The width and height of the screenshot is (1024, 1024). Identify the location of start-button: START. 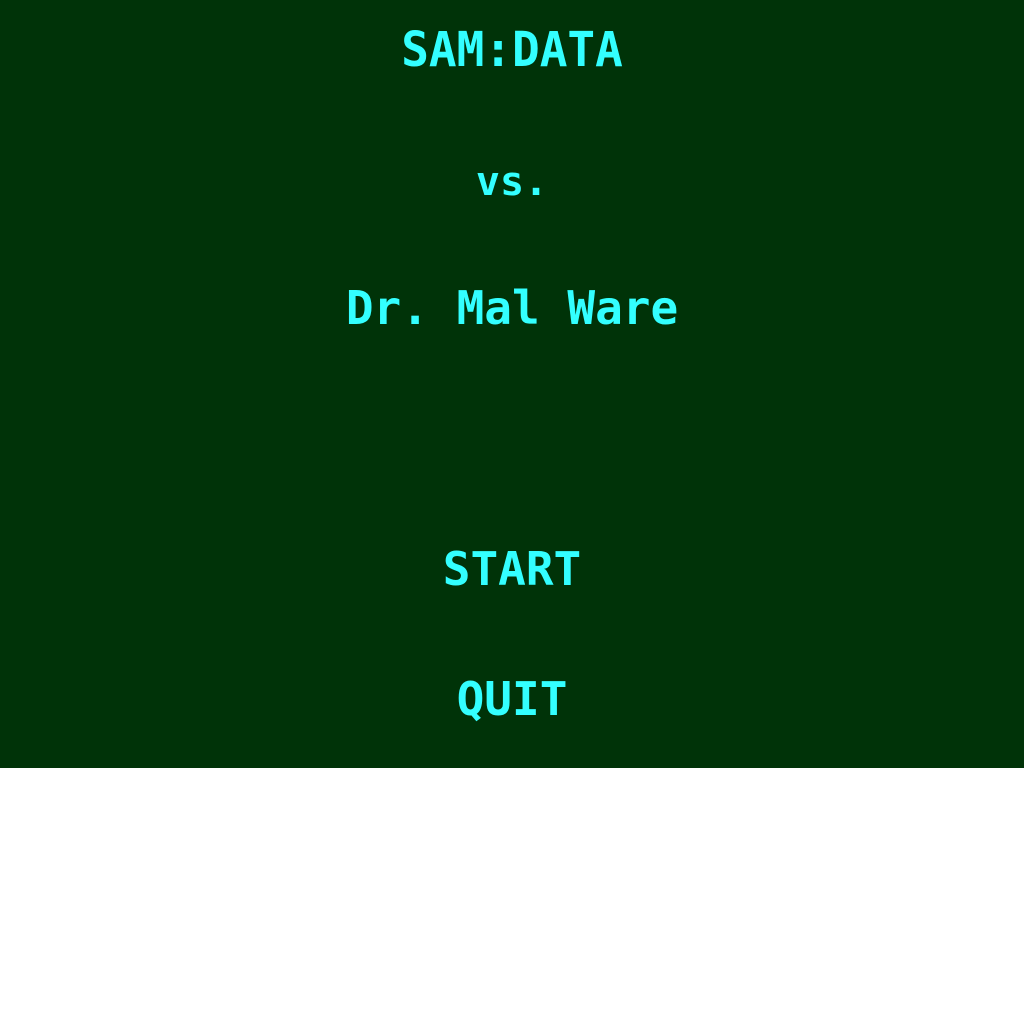
(512, 569).